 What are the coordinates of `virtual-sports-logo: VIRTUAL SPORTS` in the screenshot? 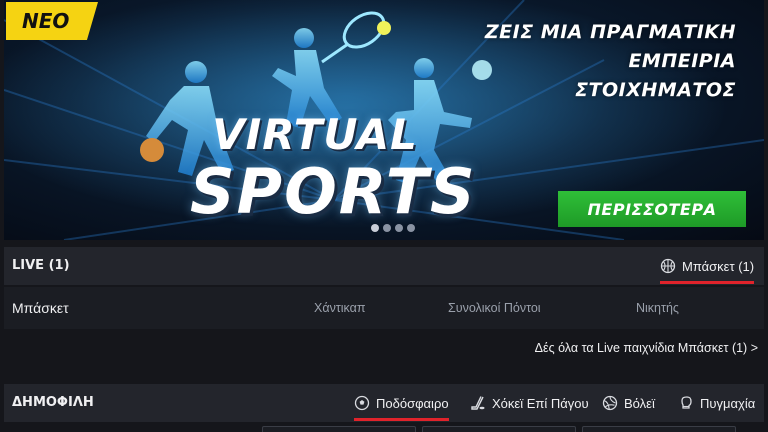 It's located at (333, 169).